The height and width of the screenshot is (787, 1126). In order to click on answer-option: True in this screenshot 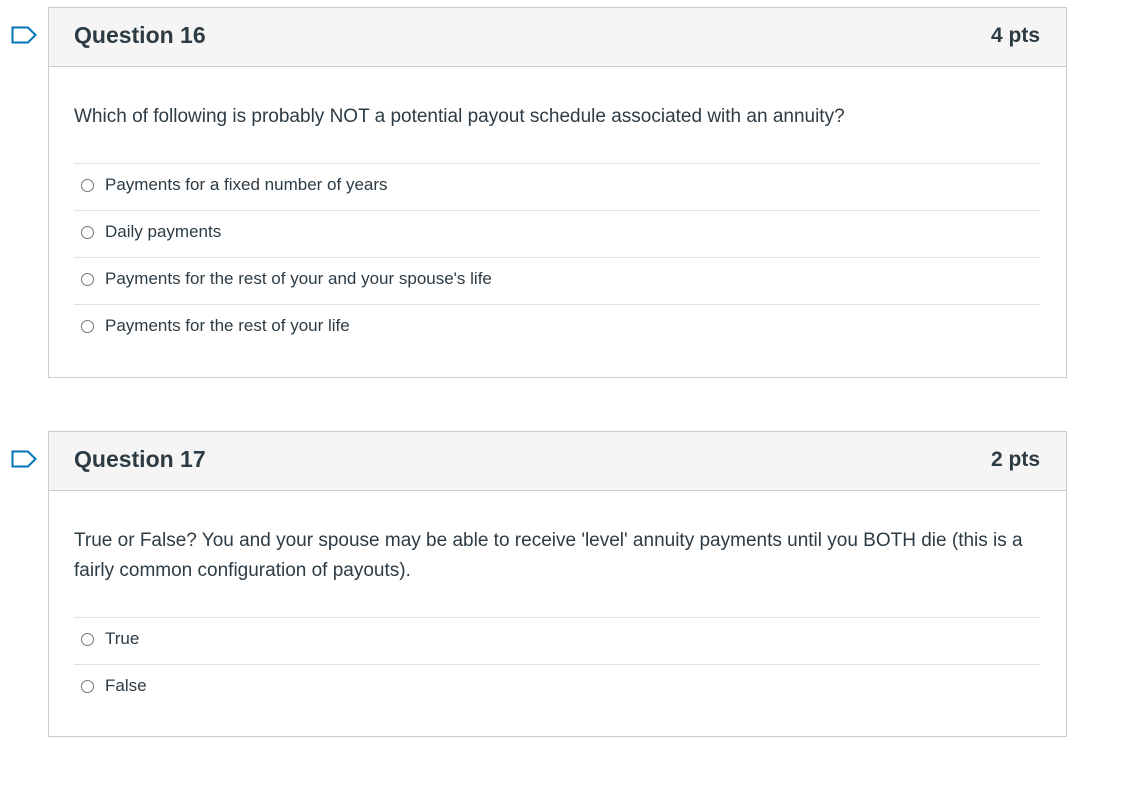, I will do `click(557, 641)`.